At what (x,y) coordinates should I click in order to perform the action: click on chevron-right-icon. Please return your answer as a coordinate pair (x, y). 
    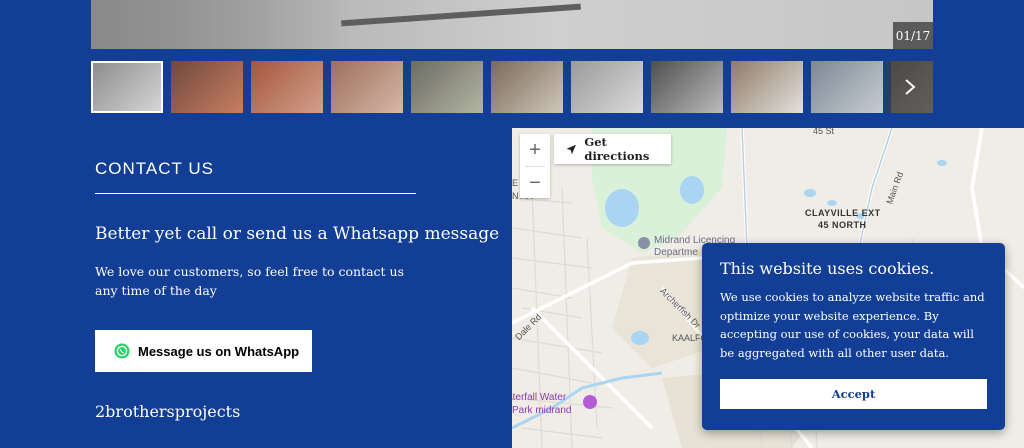
    Looking at the image, I should click on (910, 87).